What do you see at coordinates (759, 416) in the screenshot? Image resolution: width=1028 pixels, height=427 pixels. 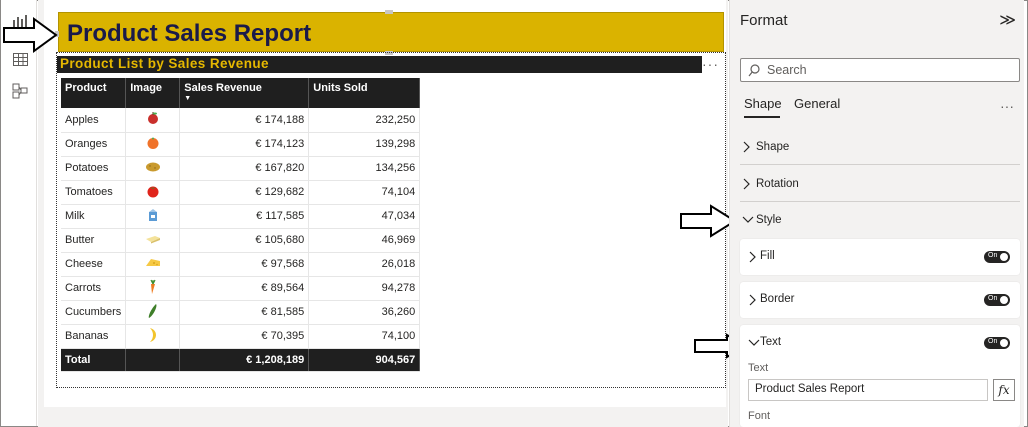 I see `font-label: Font` at bounding box center [759, 416].